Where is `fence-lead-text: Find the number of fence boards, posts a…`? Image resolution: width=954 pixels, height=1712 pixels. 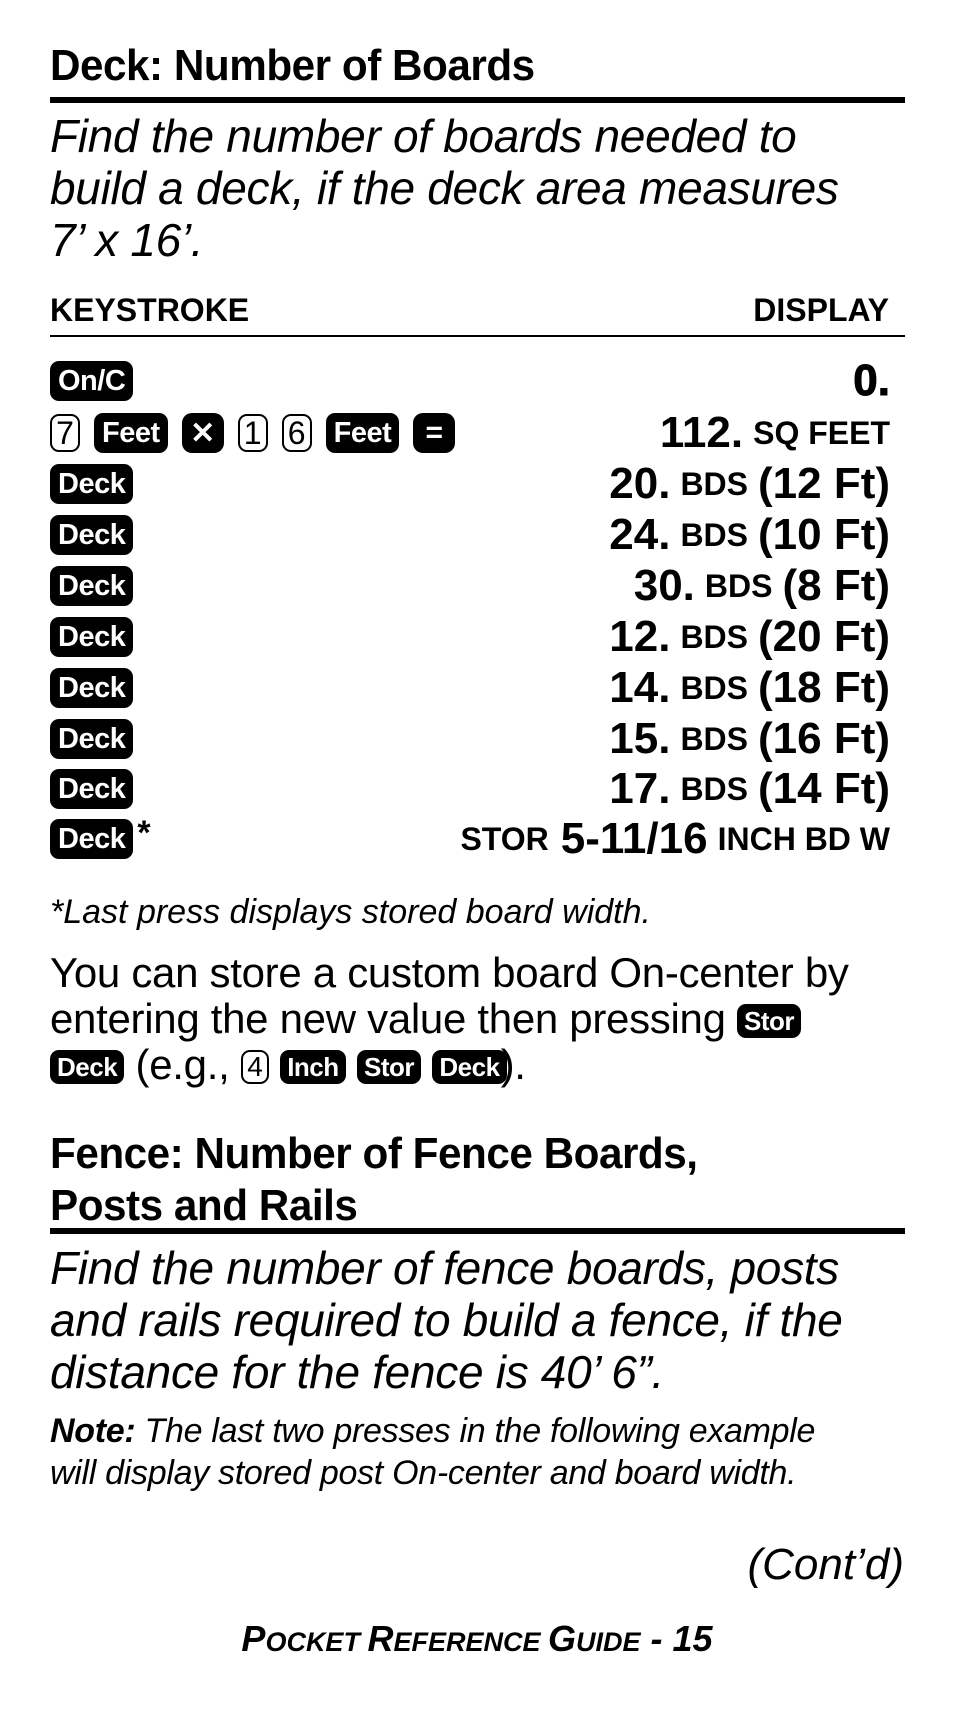
fence-lead-text: Find the number of fence boards, posts a… is located at coordinates (490, 1320).